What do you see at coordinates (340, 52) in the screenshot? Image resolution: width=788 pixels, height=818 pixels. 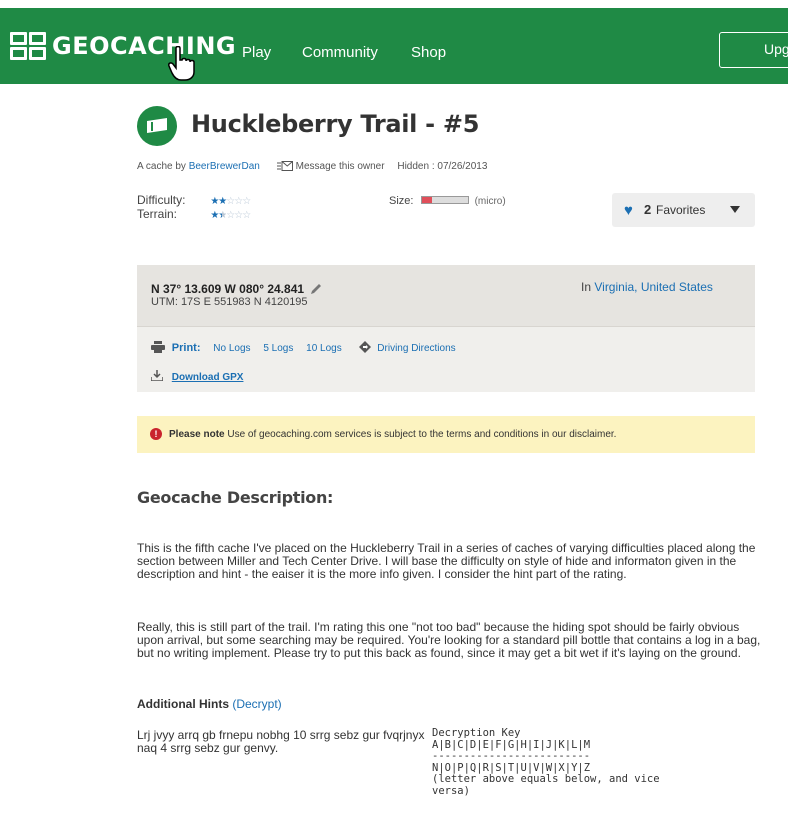 I see `nav-community: Community` at bounding box center [340, 52].